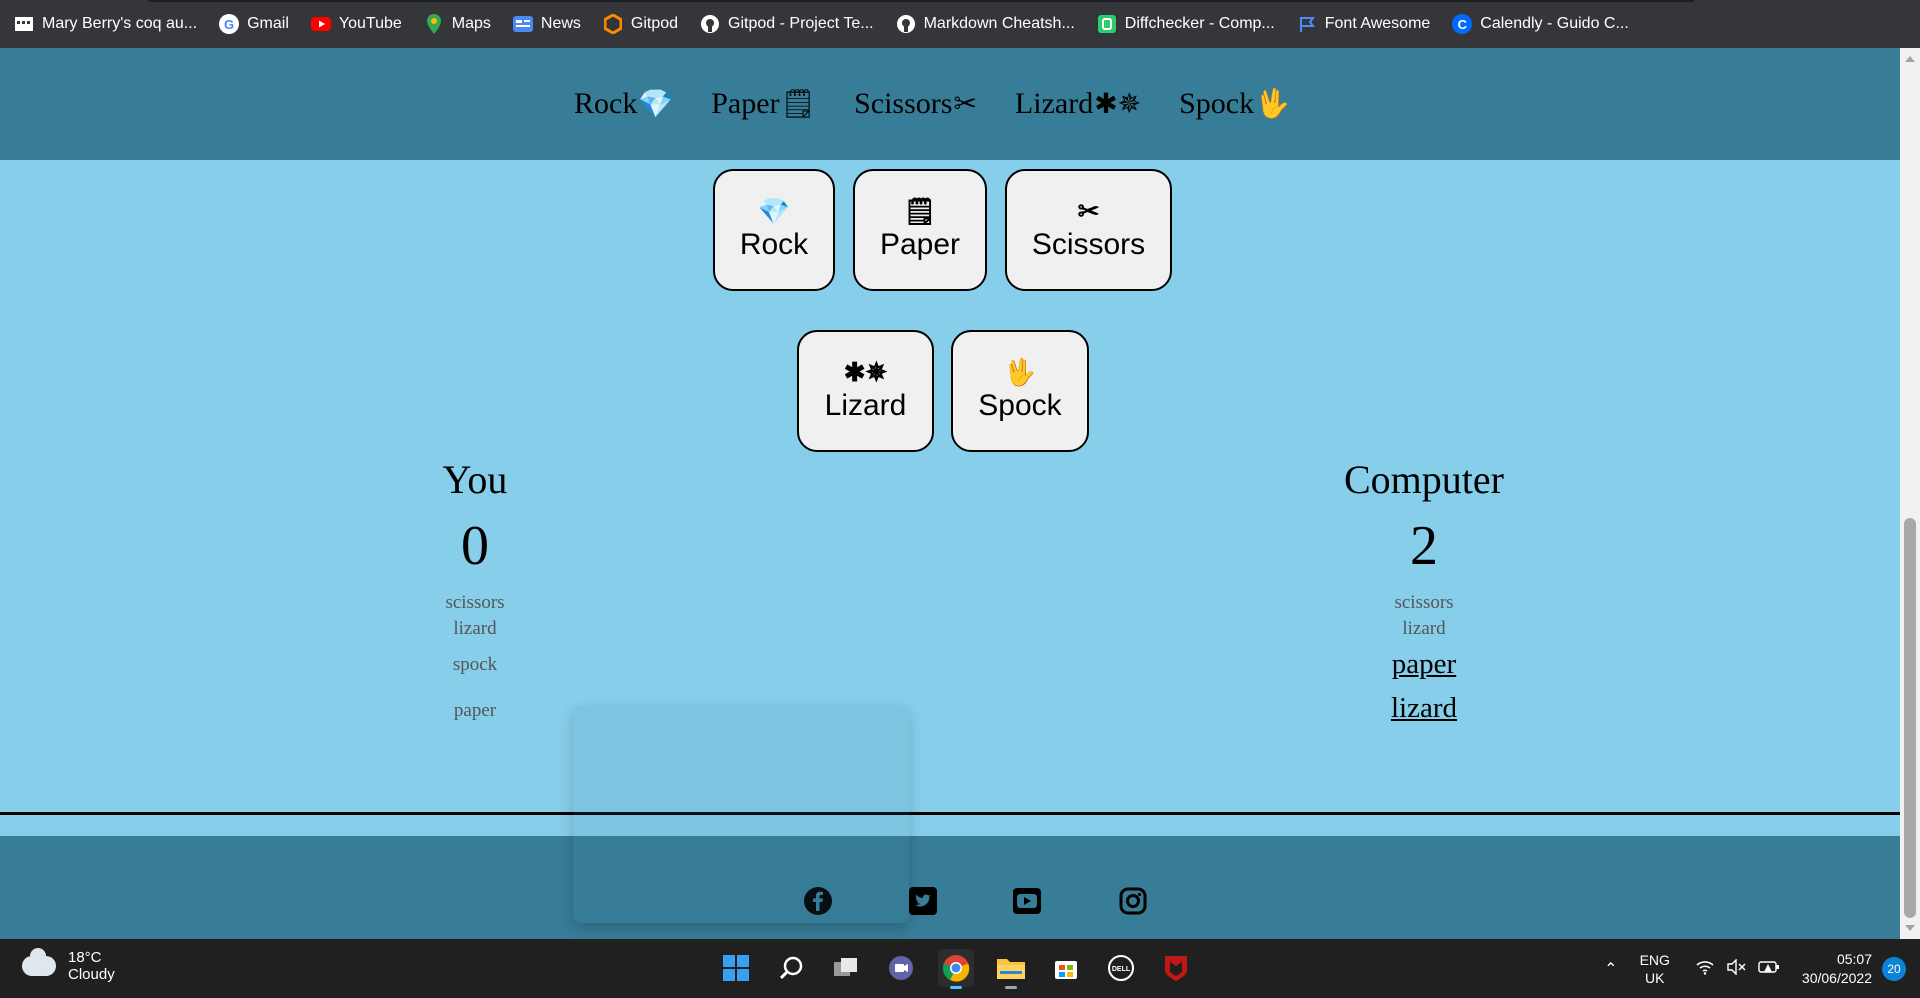 The width and height of the screenshot is (1920, 998). What do you see at coordinates (254, 24) in the screenshot?
I see `bookmark-gmail: G Gmail` at bounding box center [254, 24].